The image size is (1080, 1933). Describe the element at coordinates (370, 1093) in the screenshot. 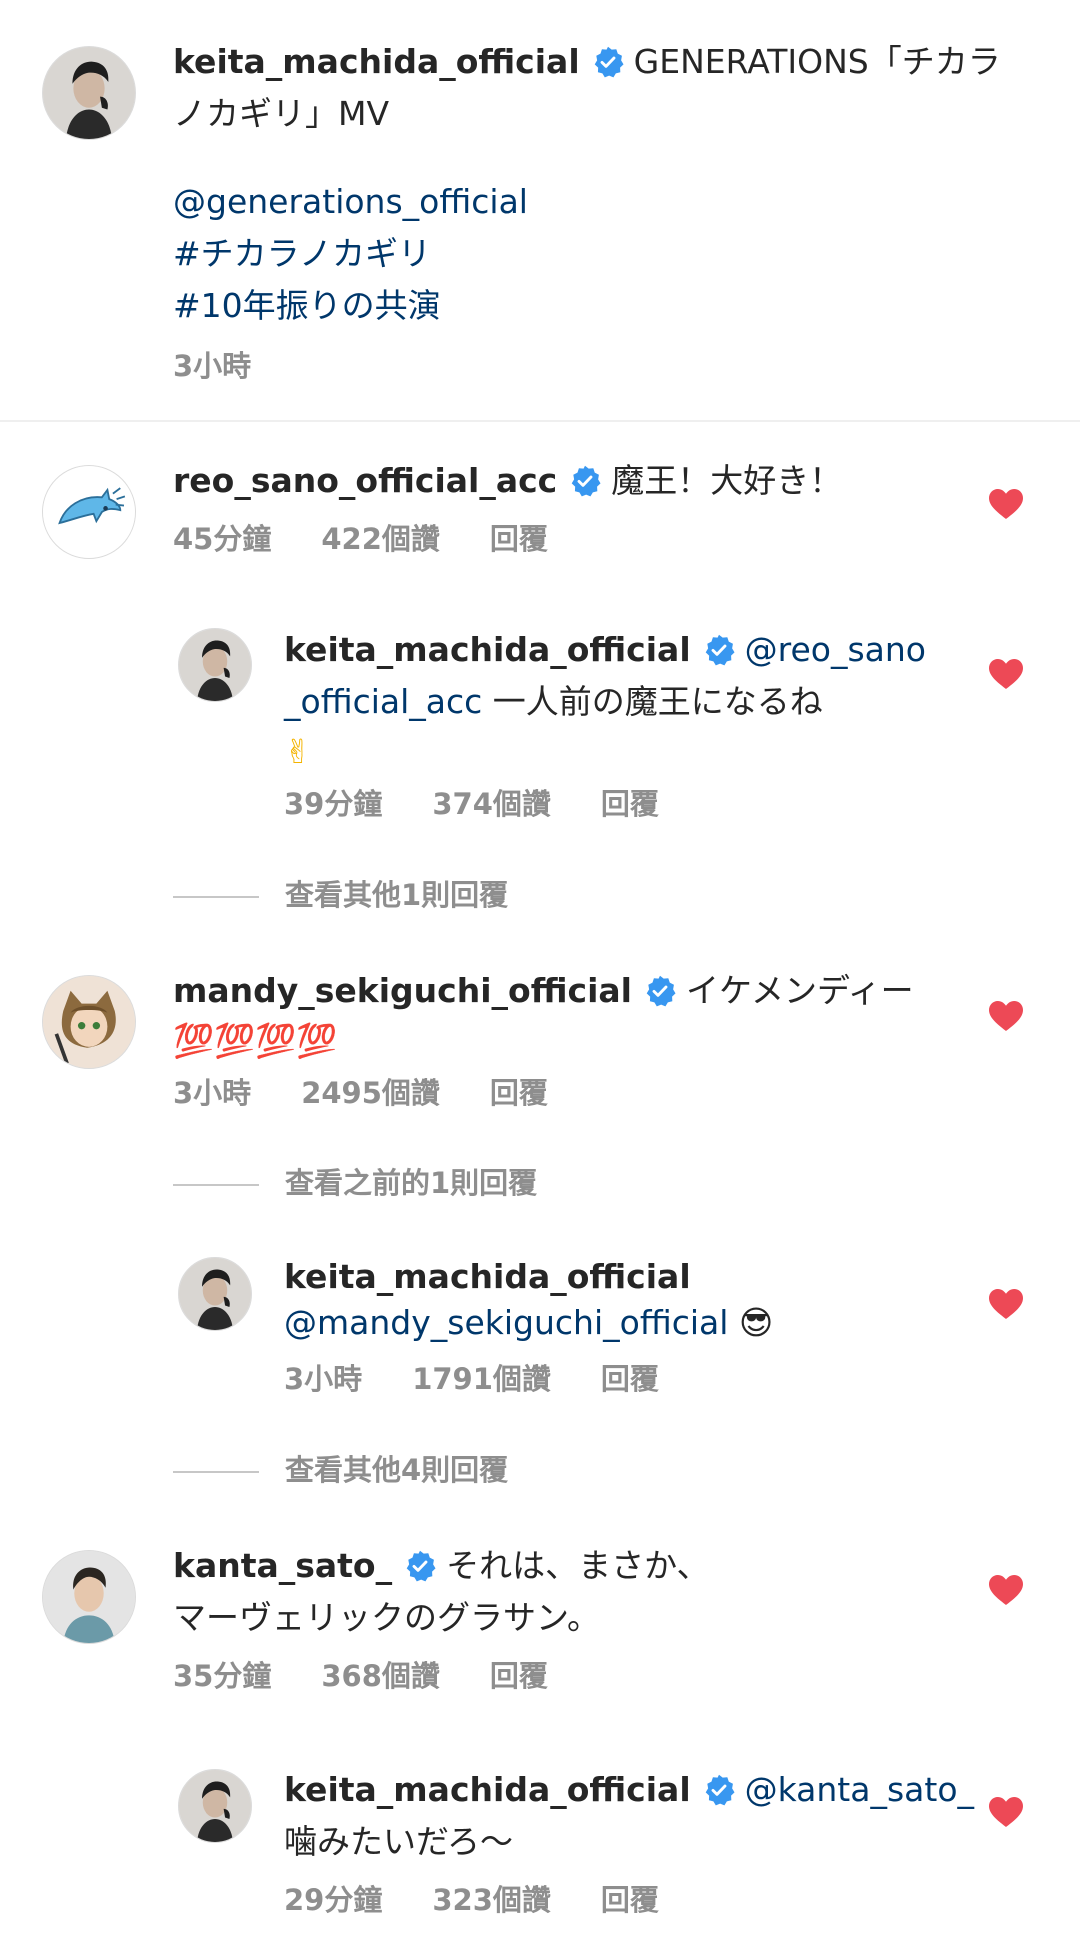

I see `comment-likes: 2495個讚` at that location.